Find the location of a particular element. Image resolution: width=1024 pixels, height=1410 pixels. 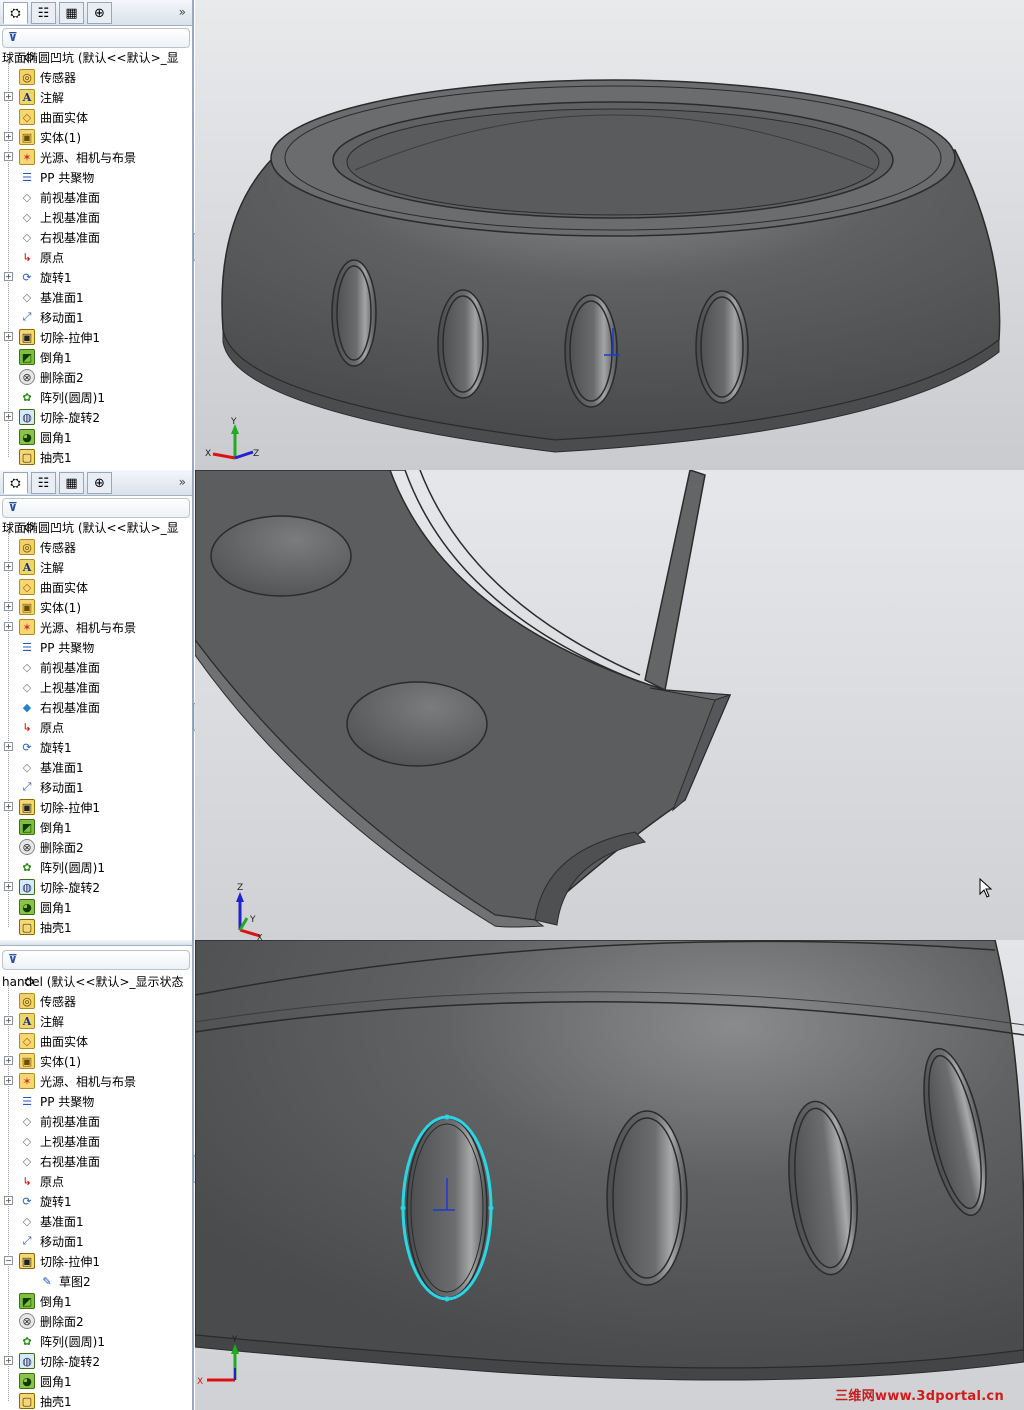

tree-item: ◆ 右视基准面 is located at coordinates (96, 707).